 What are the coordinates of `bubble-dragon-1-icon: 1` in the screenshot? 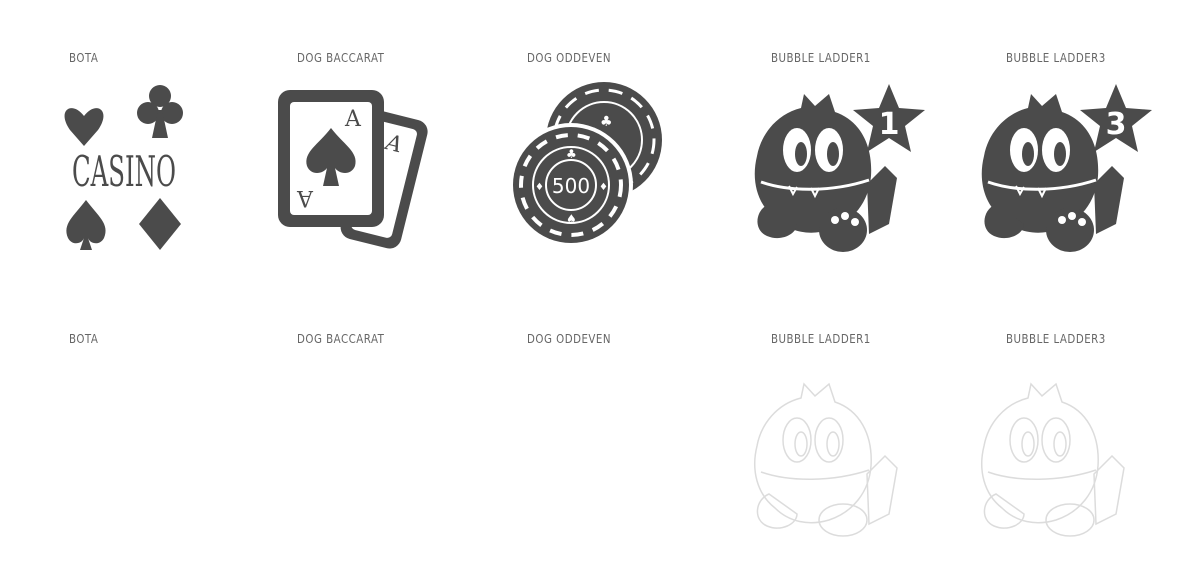 It's located at (841, 171).